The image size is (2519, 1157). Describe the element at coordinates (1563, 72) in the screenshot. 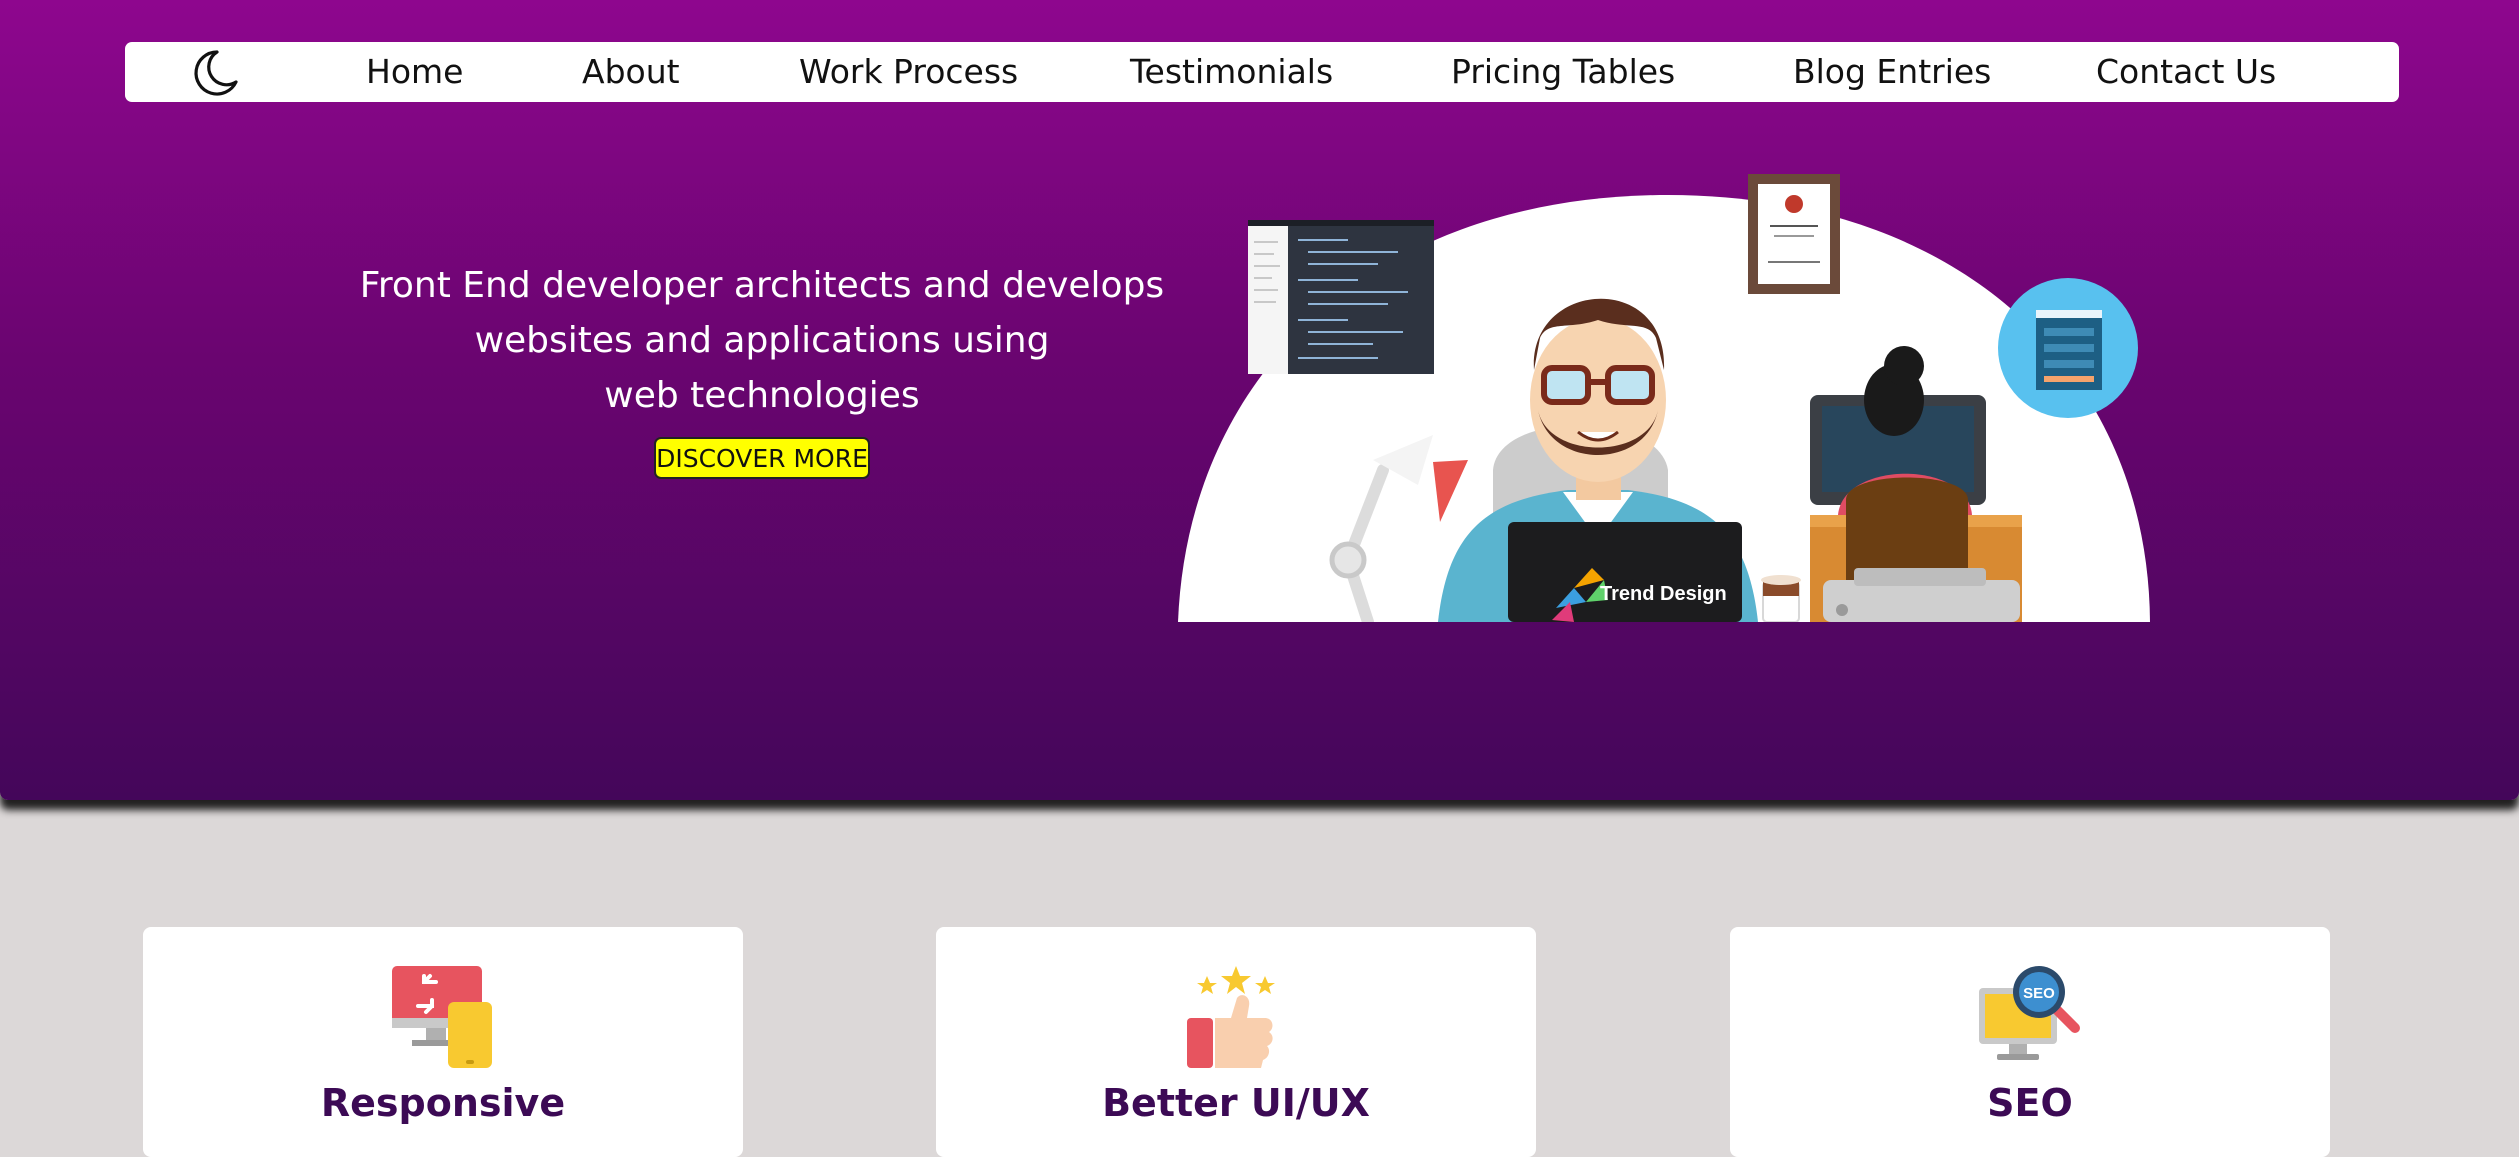

I see `nav-pricing-tables: Pricing Tables` at that location.